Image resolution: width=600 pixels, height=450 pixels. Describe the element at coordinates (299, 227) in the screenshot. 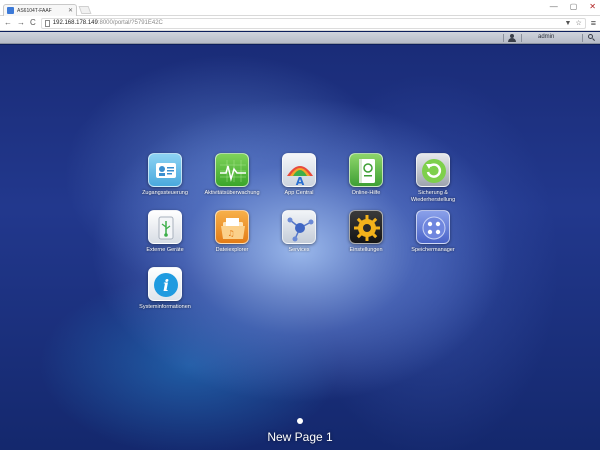

I see `services-icon` at that location.